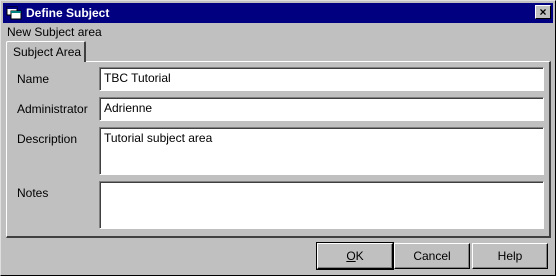  Describe the element at coordinates (321, 151) in the screenshot. I see `description-field: Tutorial subject area` at that location.